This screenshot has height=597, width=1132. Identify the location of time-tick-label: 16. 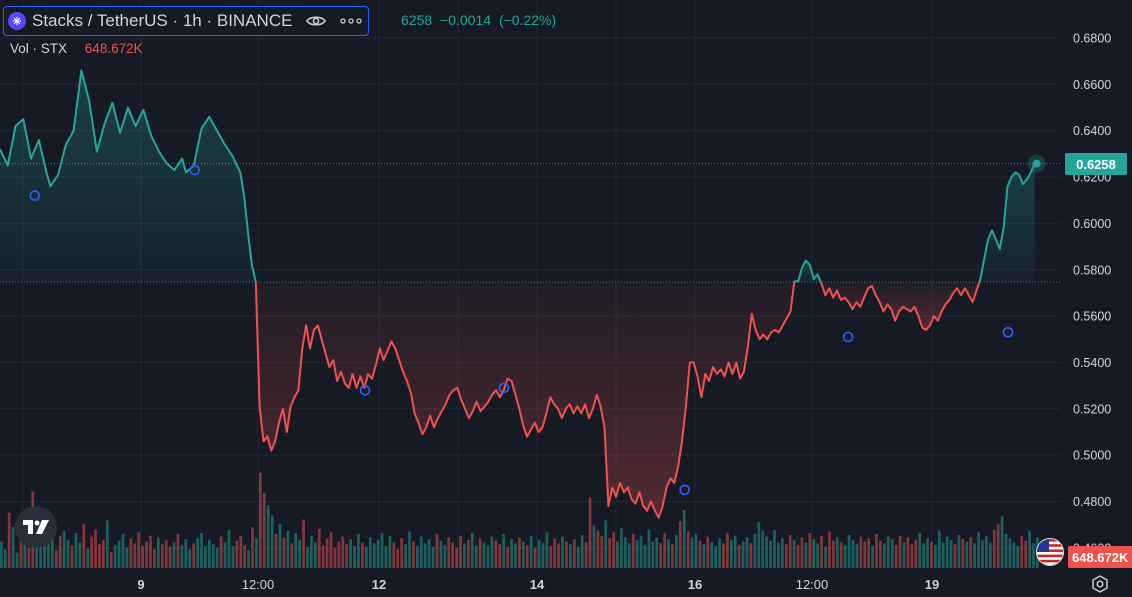
(695, 584).